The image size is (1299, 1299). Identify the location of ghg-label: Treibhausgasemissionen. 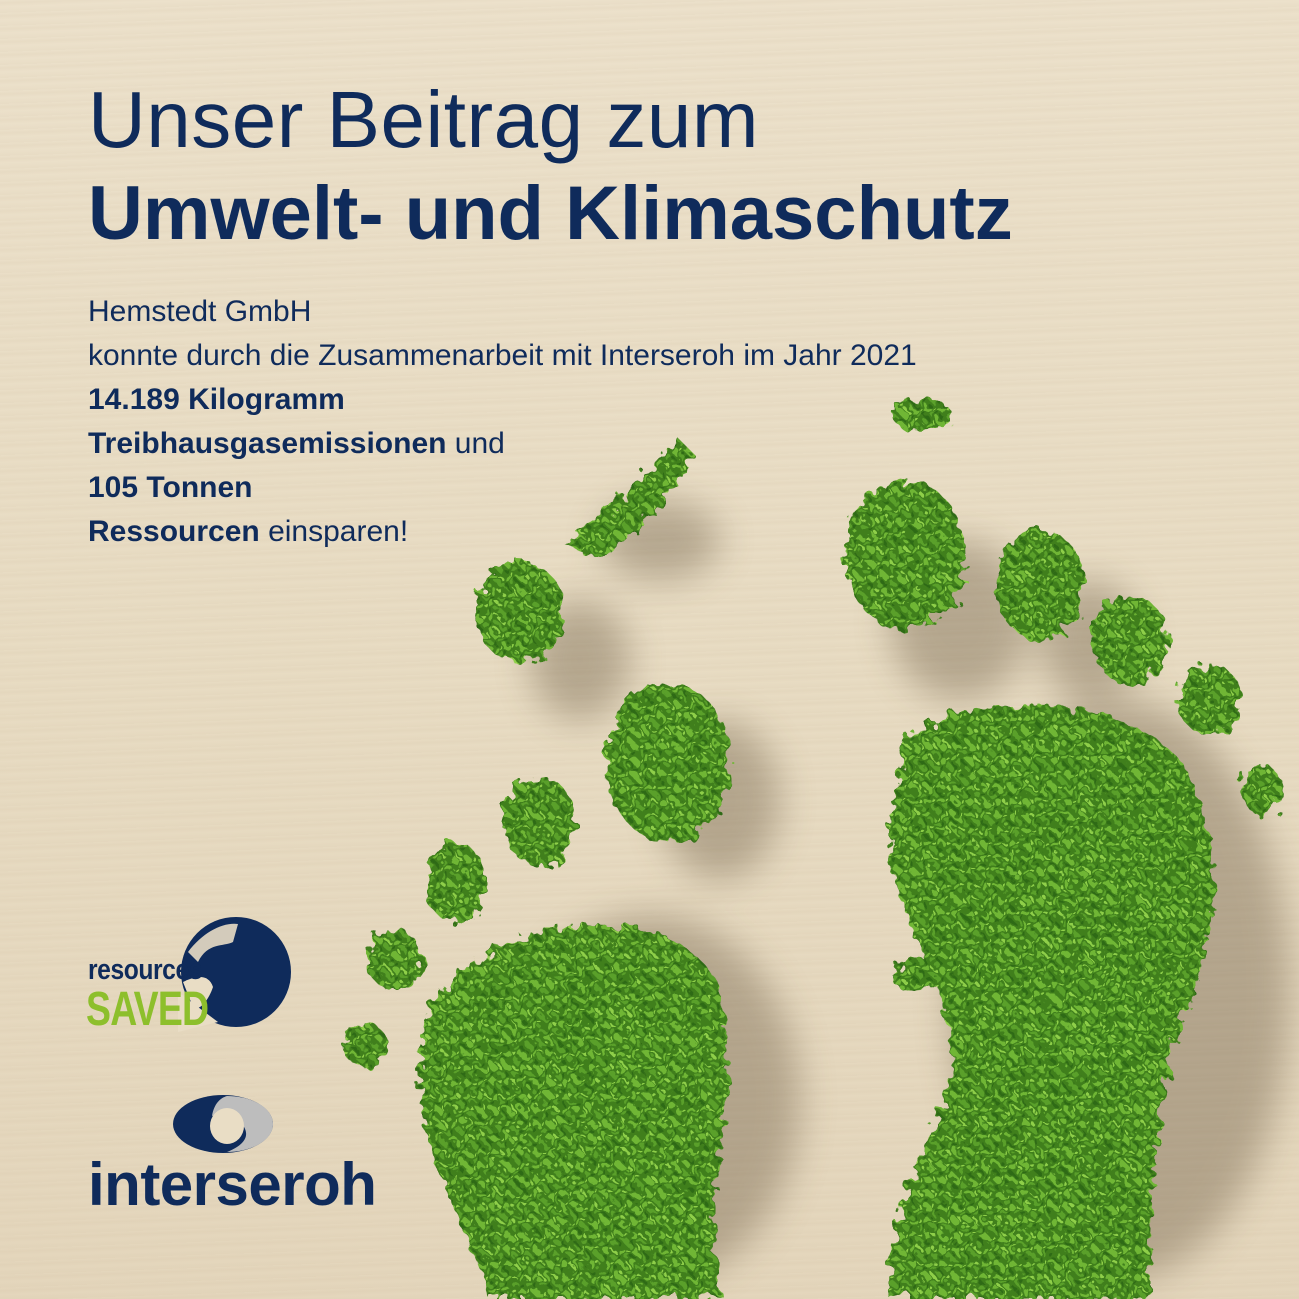
(267, 443).